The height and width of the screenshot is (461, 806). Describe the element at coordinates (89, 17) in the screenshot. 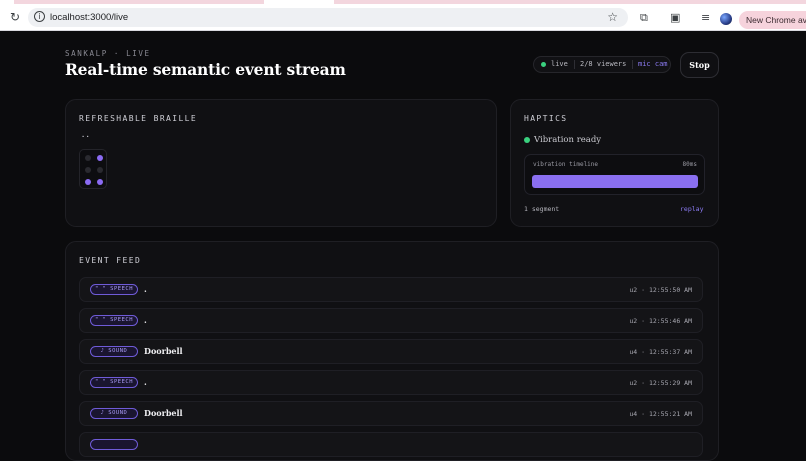

I see `url-text: localhost:3000/live` at that location.